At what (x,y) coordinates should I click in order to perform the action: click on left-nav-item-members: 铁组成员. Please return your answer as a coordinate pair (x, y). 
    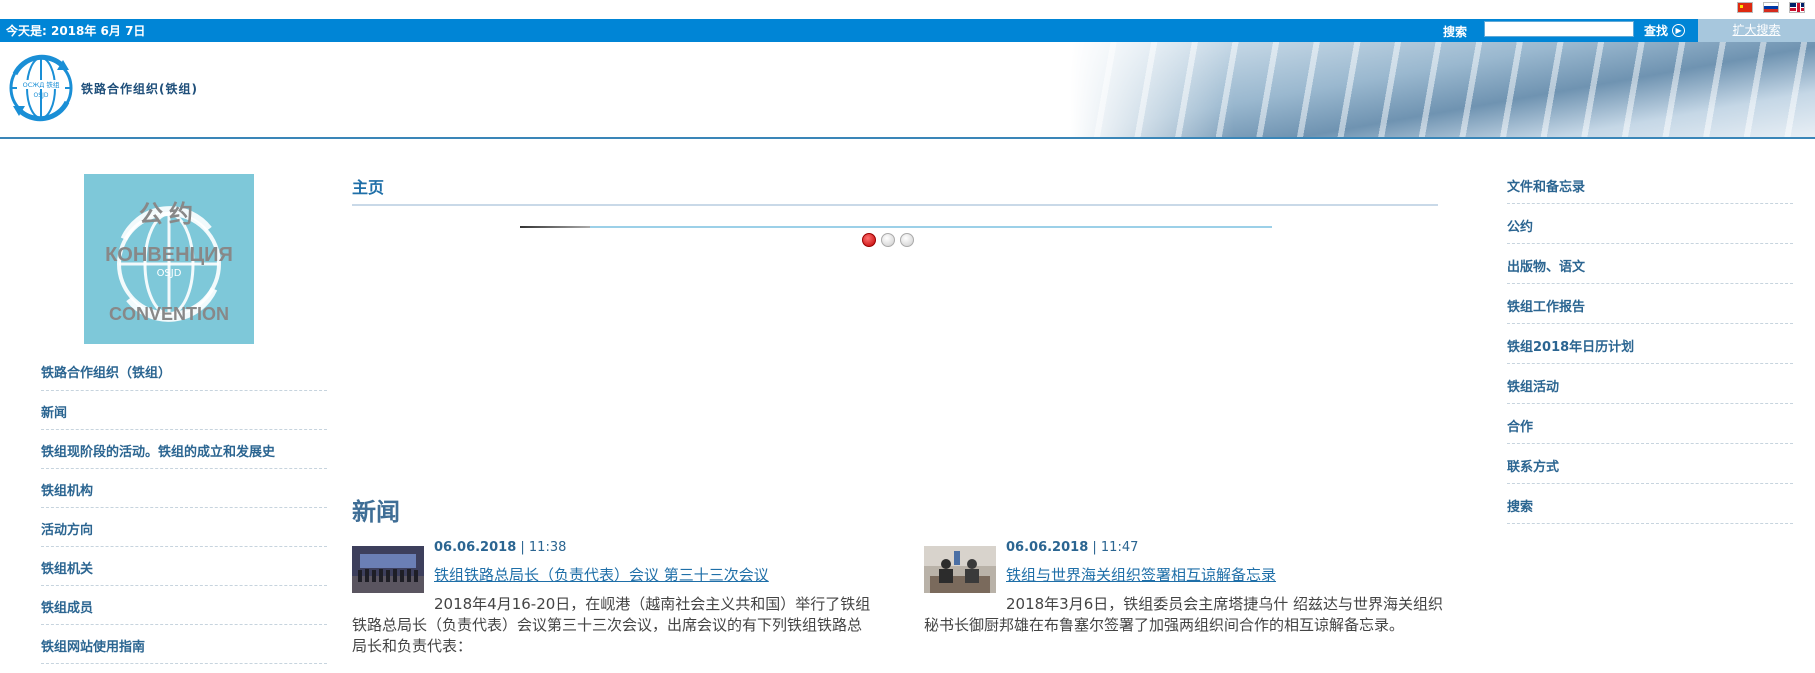
    Looking at the image, I should click on (184, 605).